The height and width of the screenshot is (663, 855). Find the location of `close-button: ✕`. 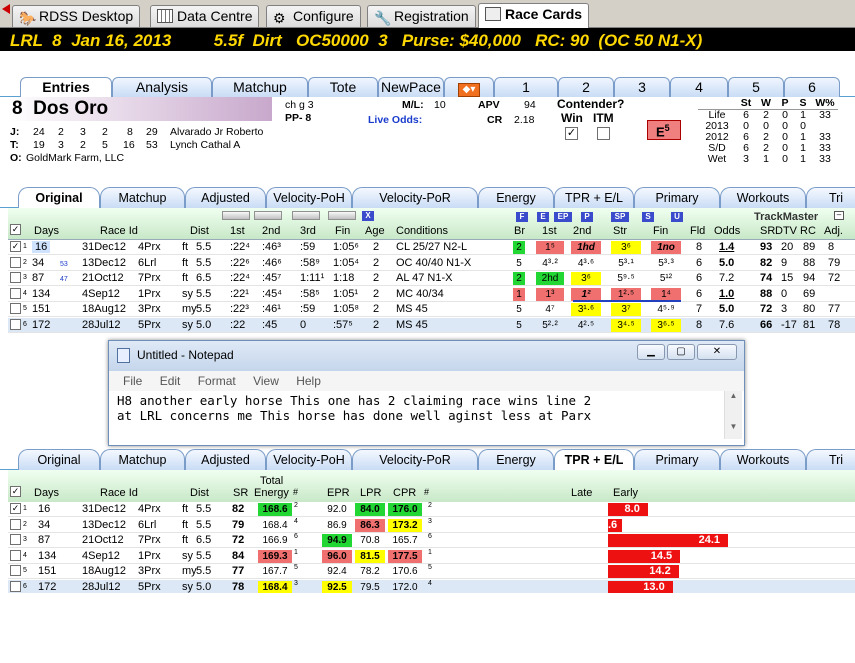

close-button: ✕ is located at coordinates (717, 352).